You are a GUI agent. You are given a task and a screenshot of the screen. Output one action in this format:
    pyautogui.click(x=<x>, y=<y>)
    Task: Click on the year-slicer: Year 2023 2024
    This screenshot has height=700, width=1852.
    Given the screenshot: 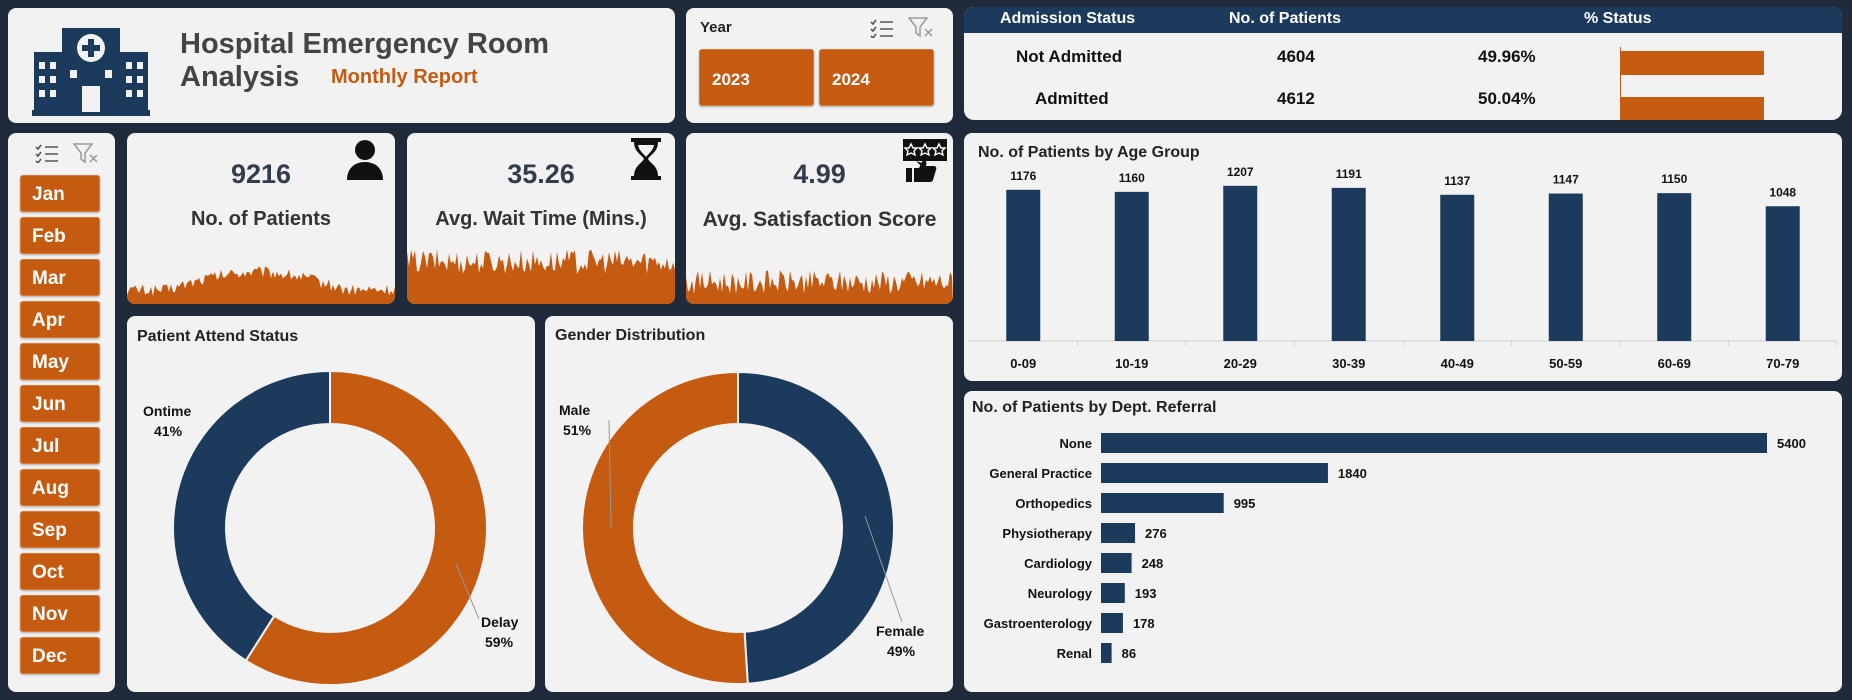 What is the action you would take?
    pyautogui.click(x=819, y=65)
    